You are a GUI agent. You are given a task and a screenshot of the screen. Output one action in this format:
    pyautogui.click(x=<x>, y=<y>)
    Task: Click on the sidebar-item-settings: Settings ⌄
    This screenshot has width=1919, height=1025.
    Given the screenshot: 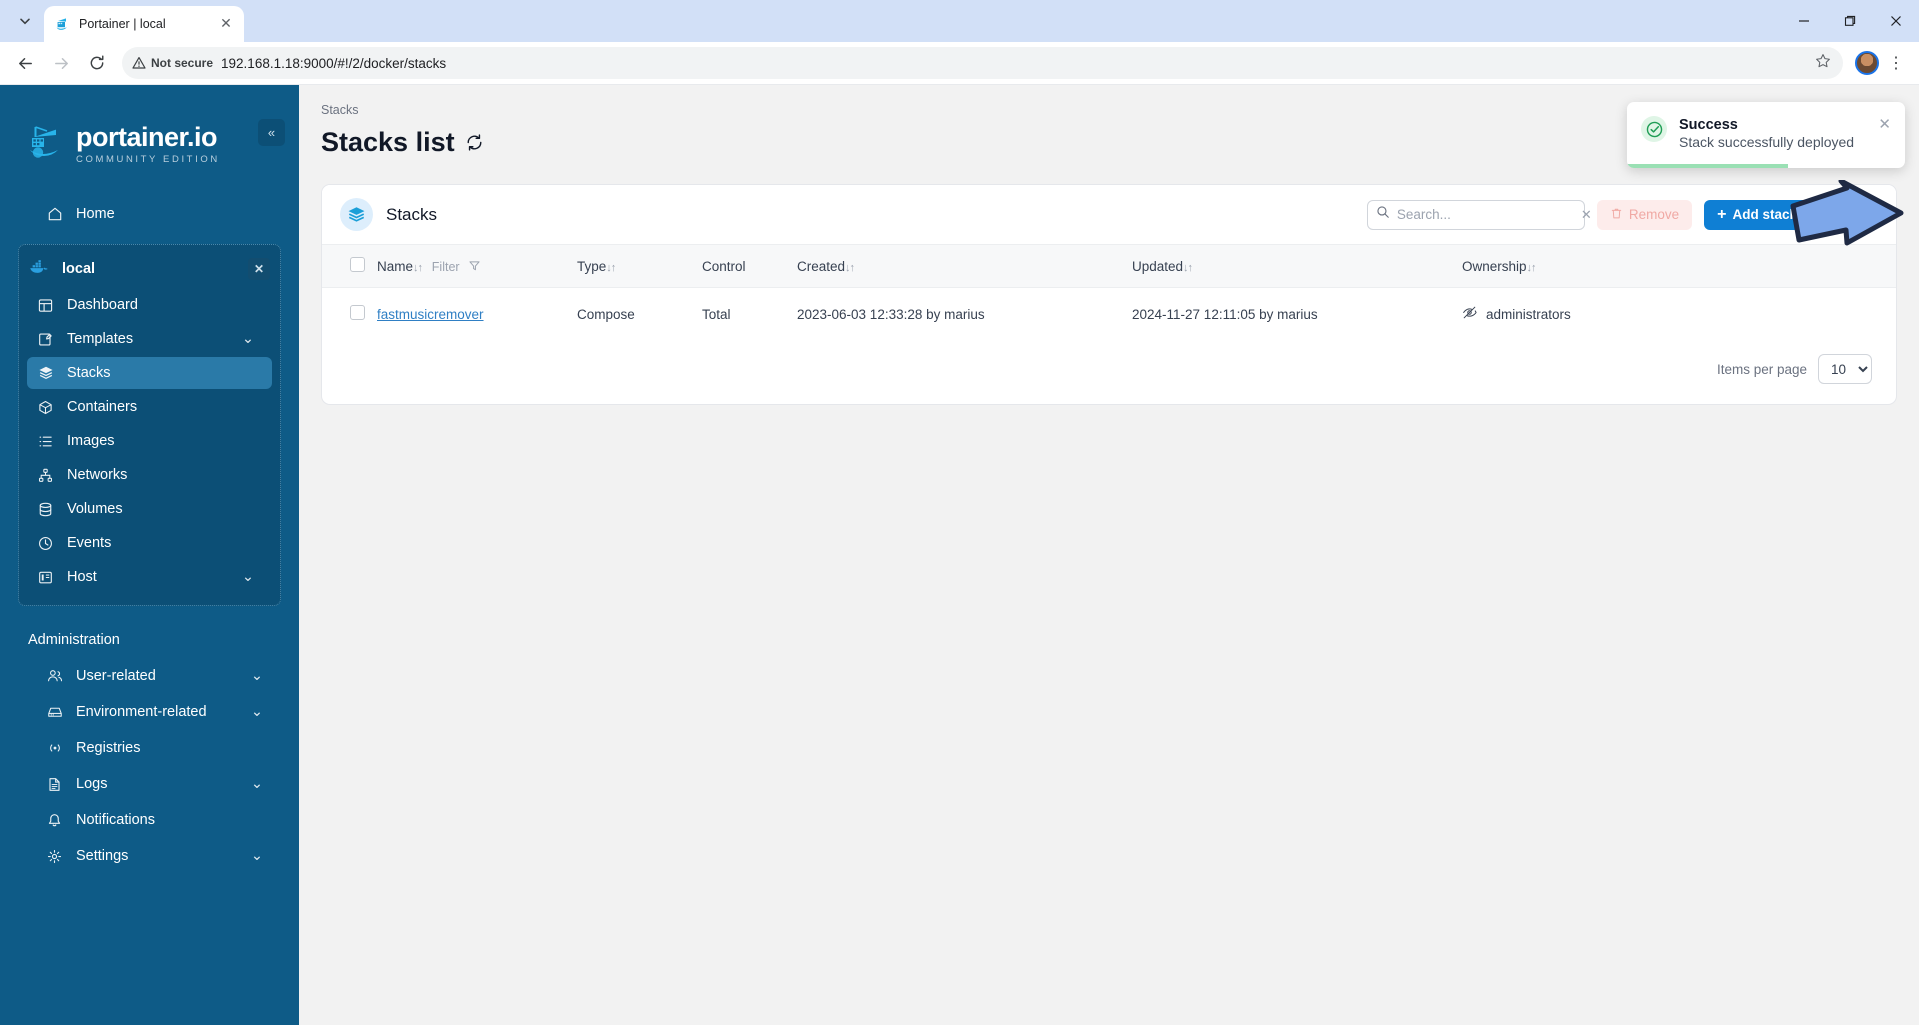 What is the action you would take?
    pyautogui.click(x=149, y=856)
    